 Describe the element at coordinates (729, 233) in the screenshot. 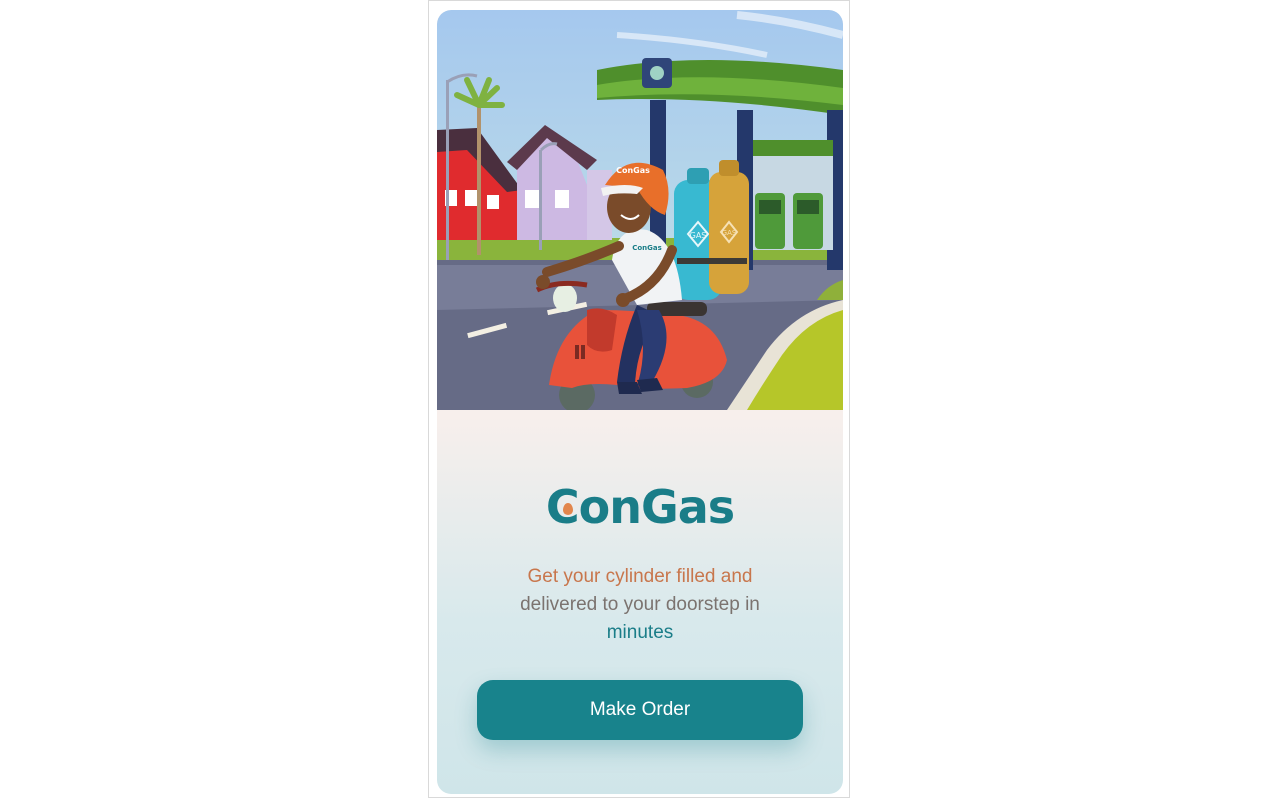

I see `cylinder-label-orange: GAS` at that location.